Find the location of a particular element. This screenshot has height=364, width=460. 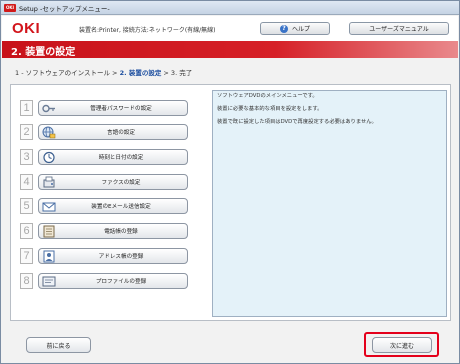

menu-row-8: 8 プロファイルの登録 is located at coordinates (104, 280).